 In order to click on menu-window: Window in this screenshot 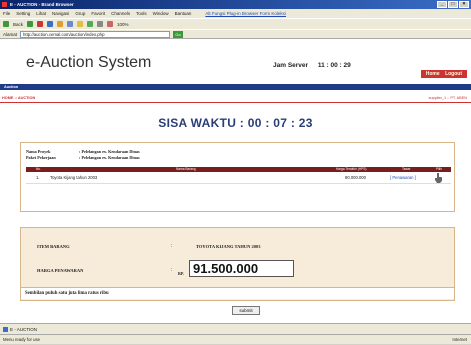, I will do `click(161, 13)`.